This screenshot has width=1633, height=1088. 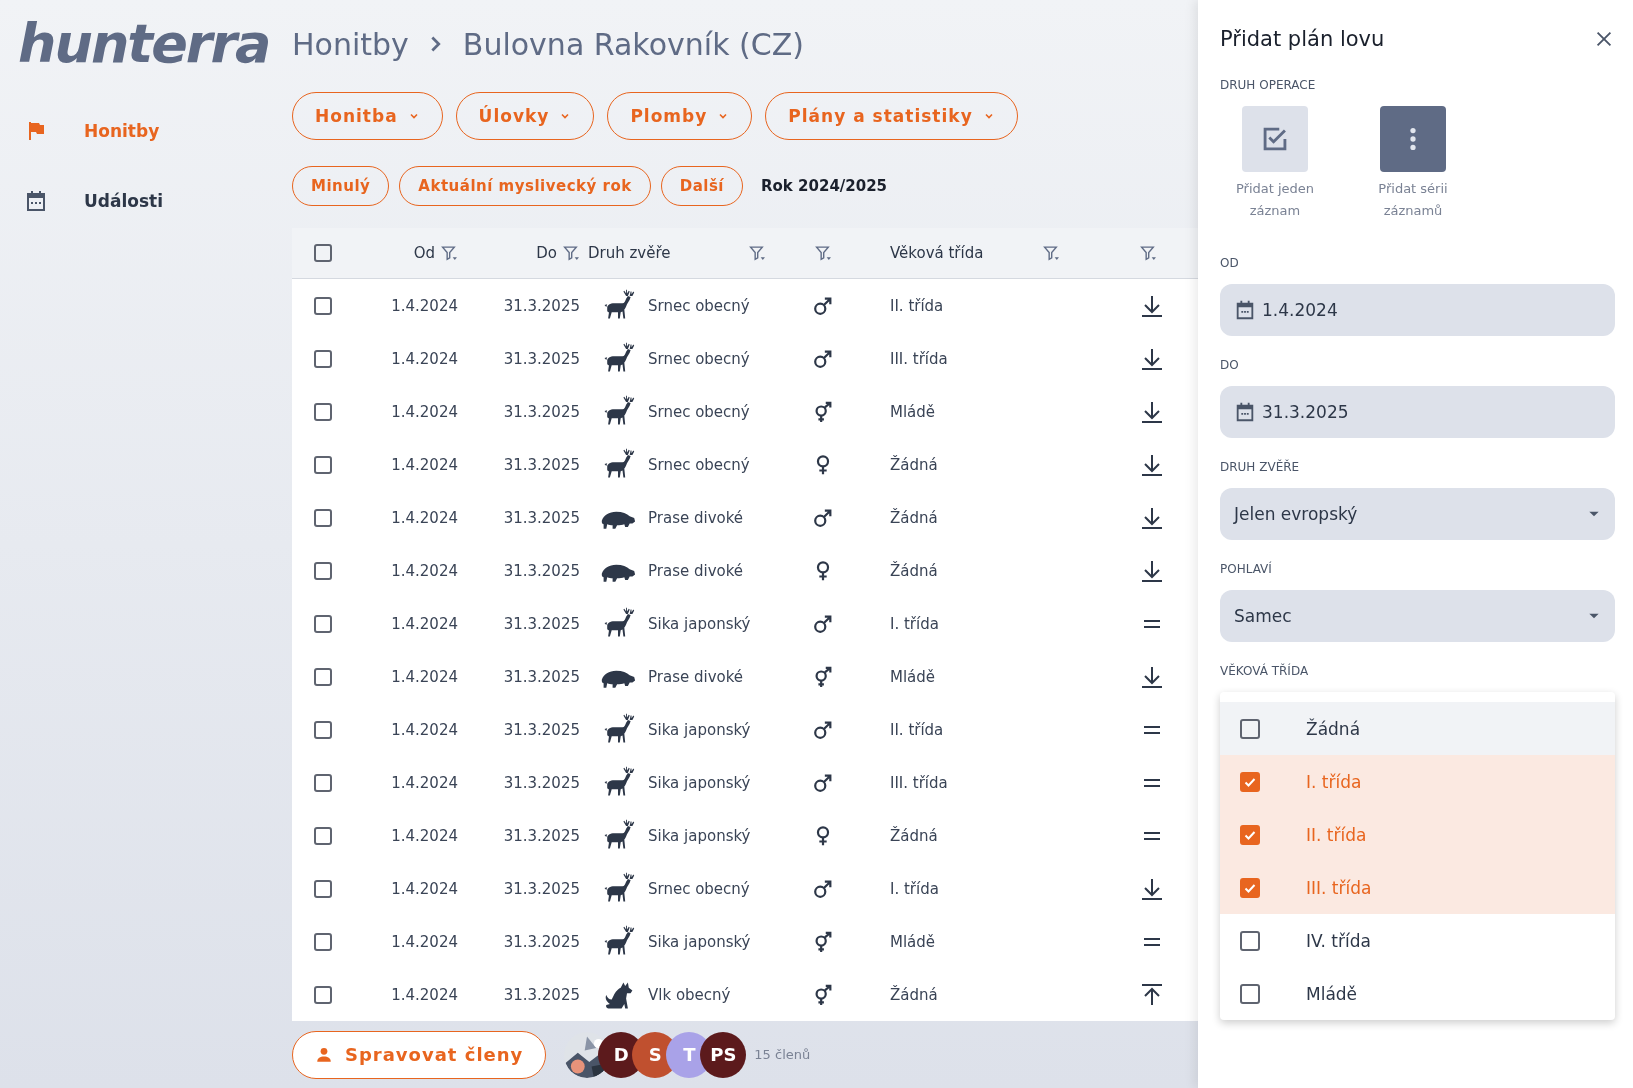 I want to click on manage-members-button: Spravovat členy, so click(x=419, y=1054).